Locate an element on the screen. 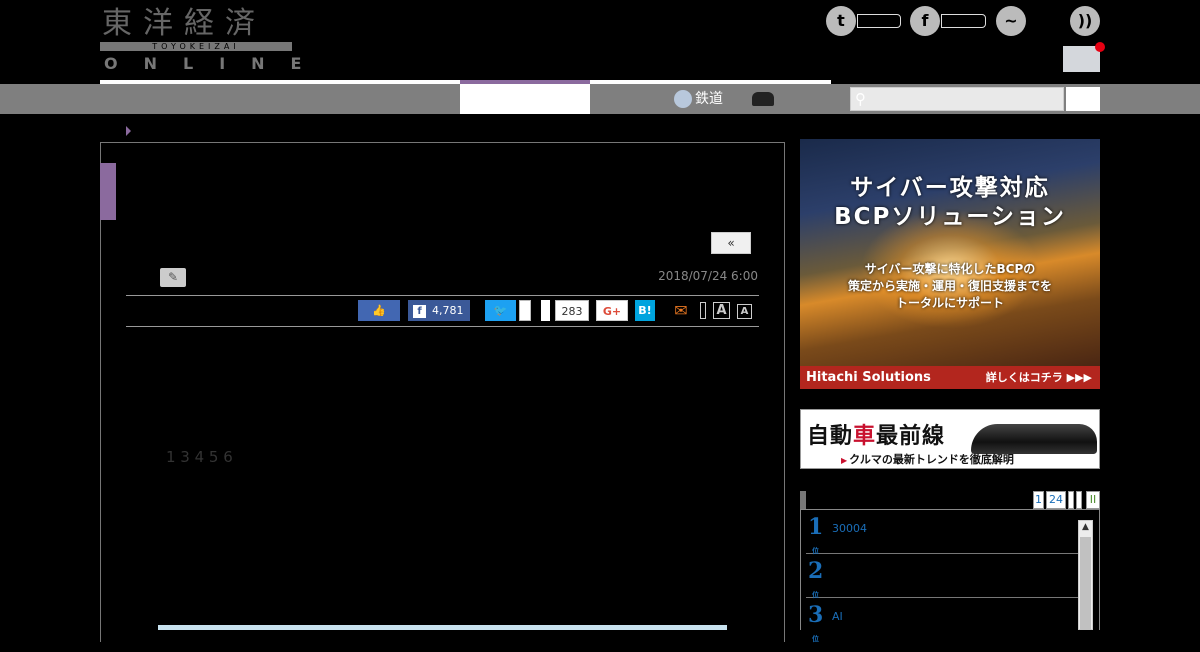 The width and height of the screenshot is (1200, 652). font-large-button: A is located at coordinates (721, 310).